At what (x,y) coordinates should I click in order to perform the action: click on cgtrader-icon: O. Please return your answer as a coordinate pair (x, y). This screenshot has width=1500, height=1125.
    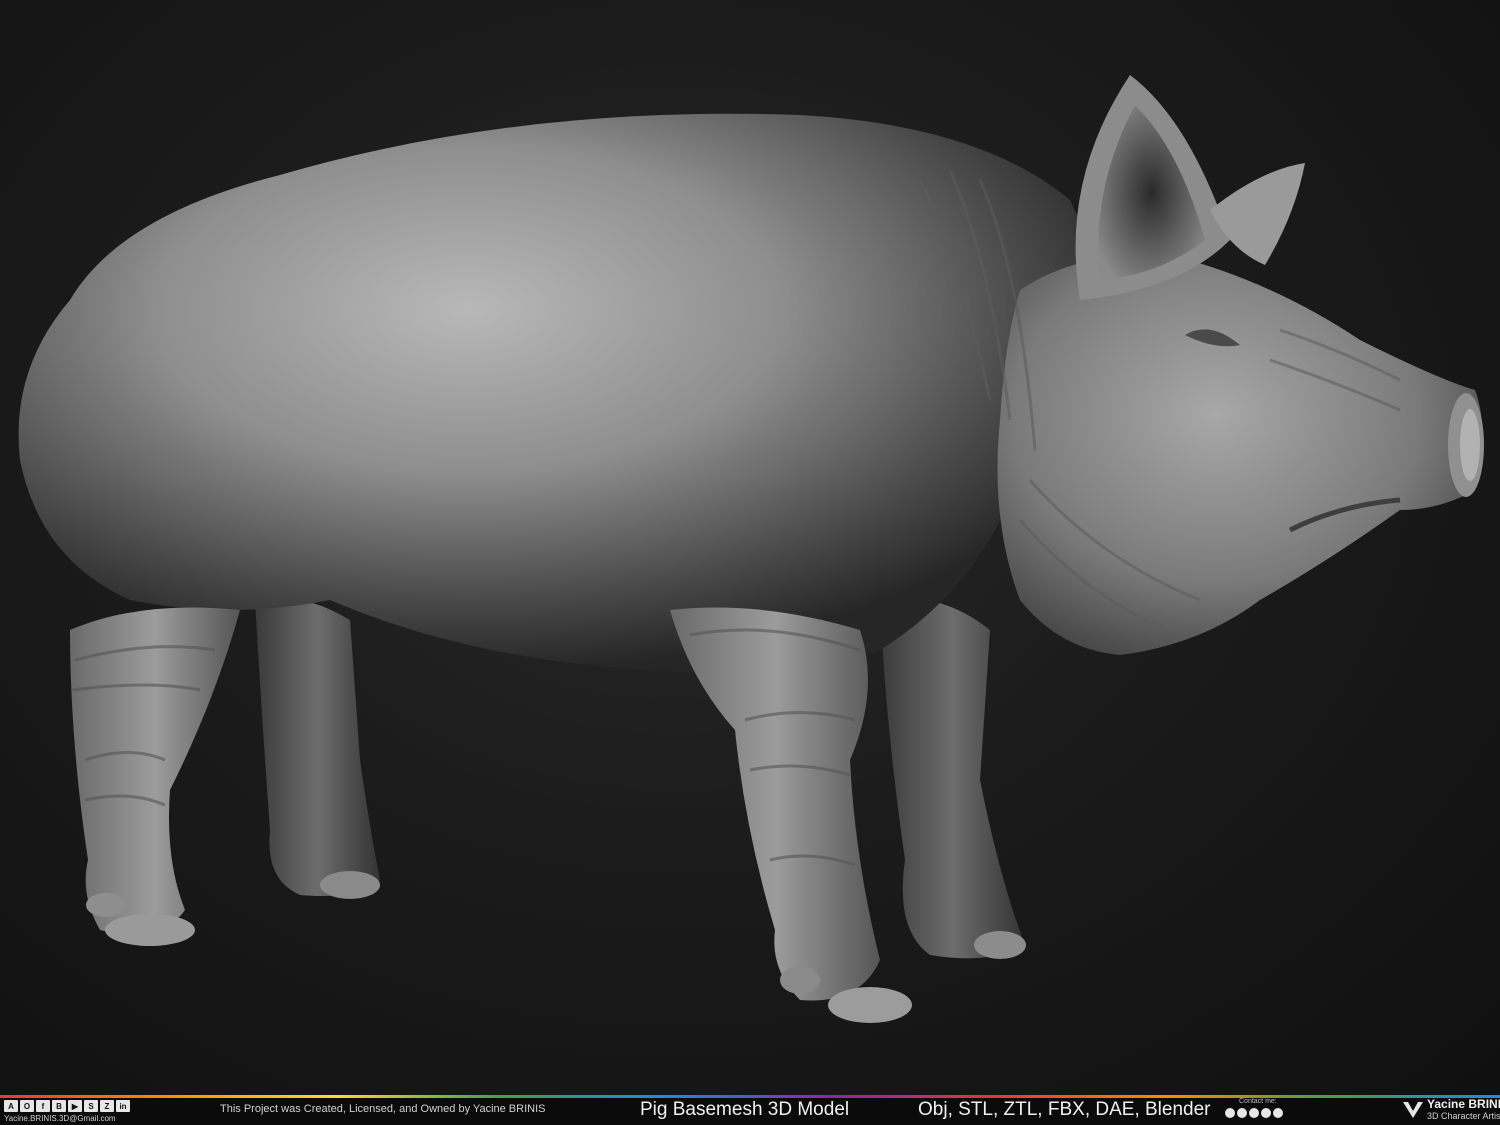
    Looking at the image, I should click on (27, 1106).